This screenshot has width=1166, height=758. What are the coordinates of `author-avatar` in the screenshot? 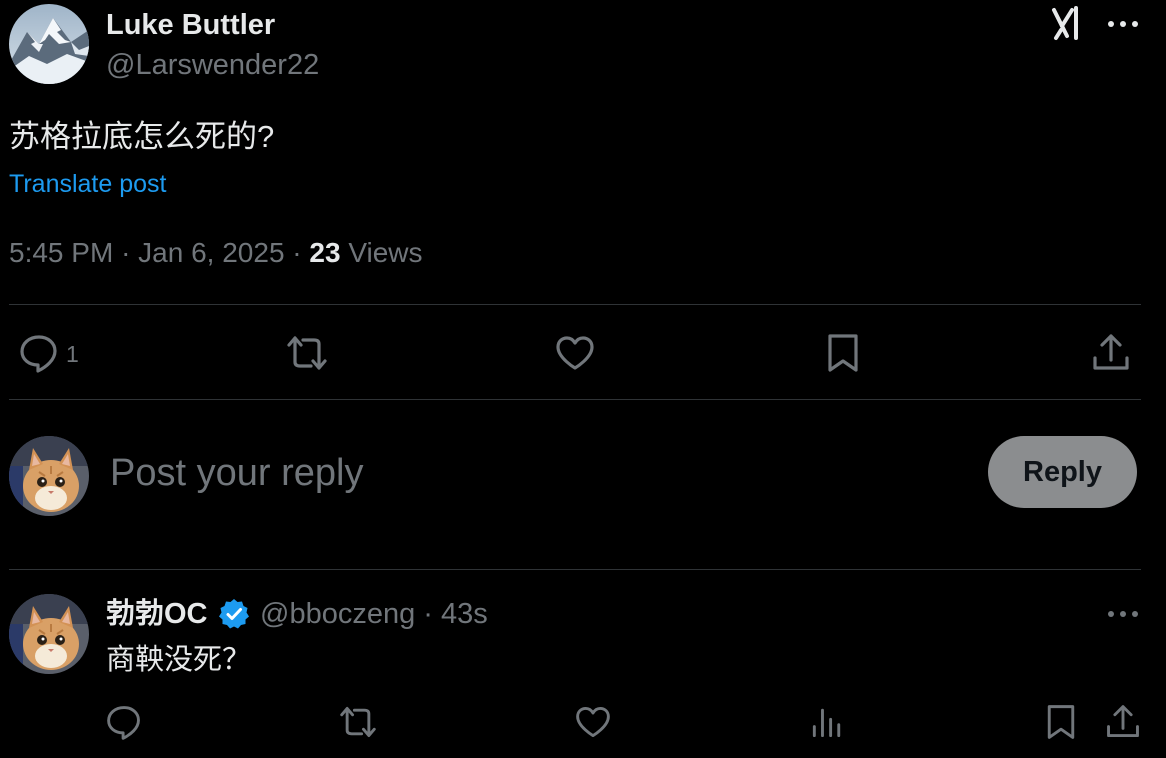 It's located at (49, 44).